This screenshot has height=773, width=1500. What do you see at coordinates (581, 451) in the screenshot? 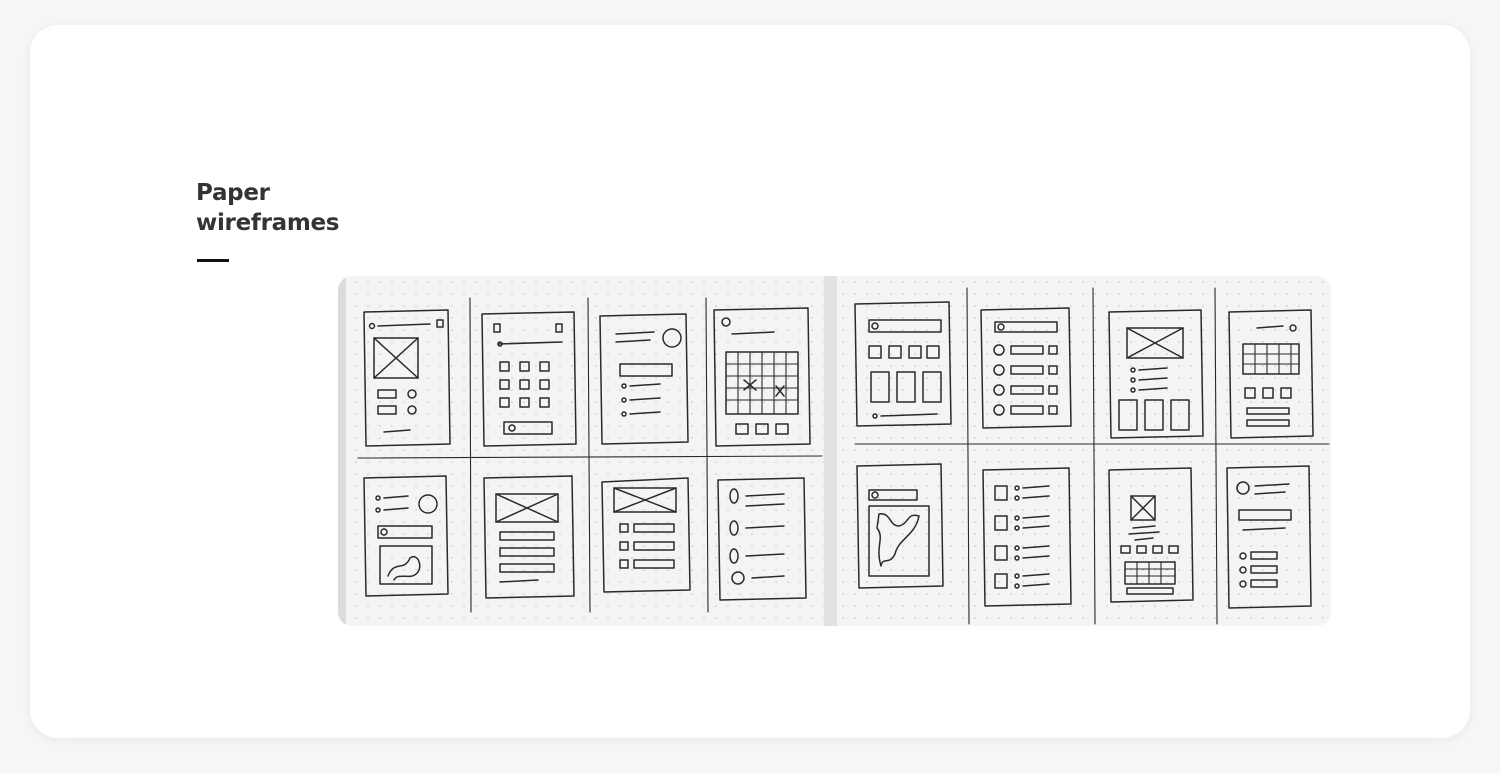
I see `wireframe-photo-left` at bounding box center [581, 451].